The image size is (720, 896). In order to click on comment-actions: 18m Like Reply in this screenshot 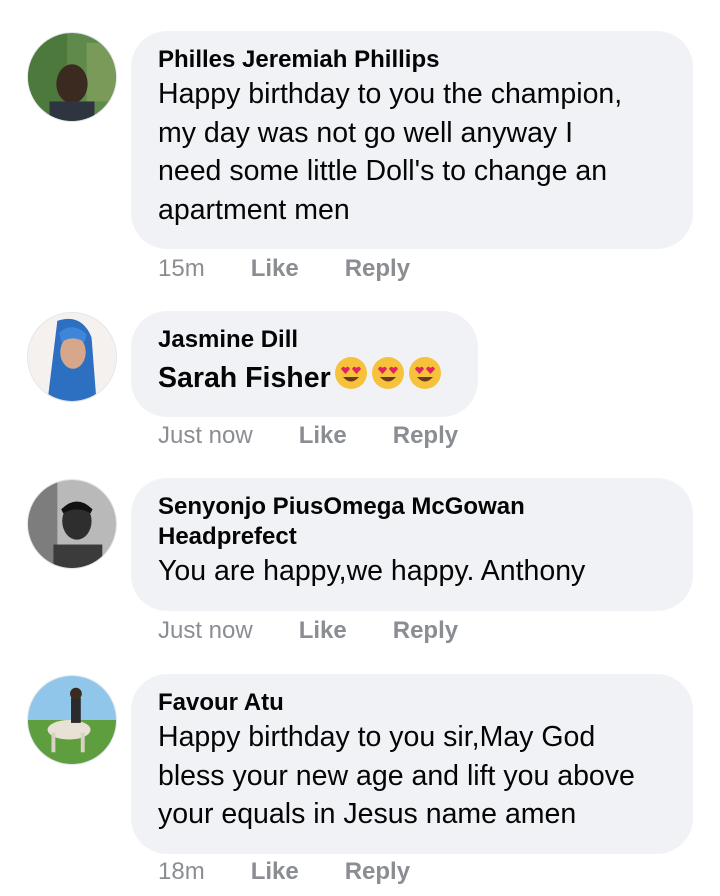, I will do `click(284, 872)`.